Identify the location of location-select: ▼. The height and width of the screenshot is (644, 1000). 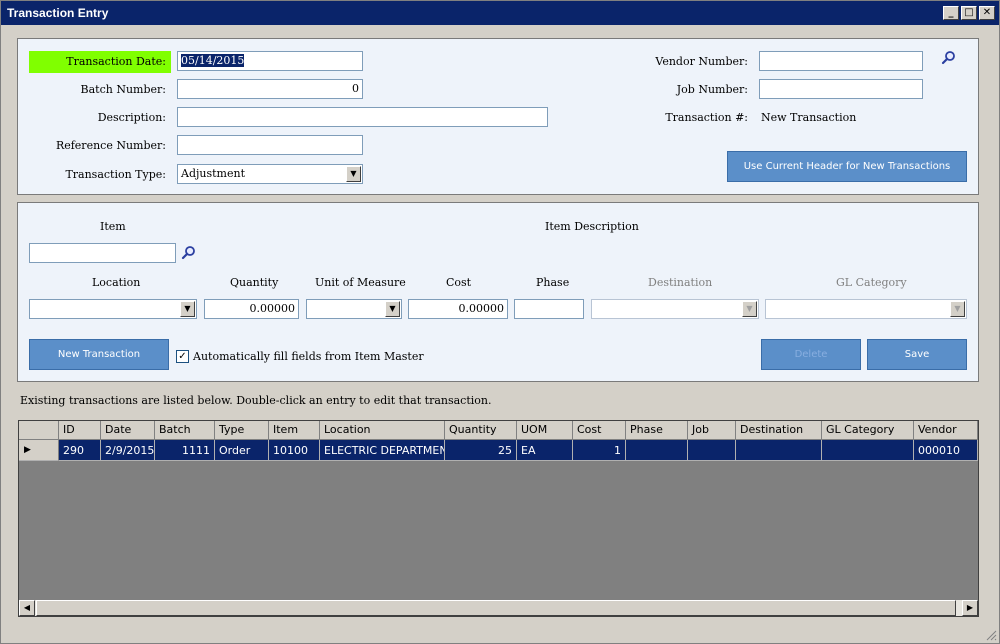
(113, 309).